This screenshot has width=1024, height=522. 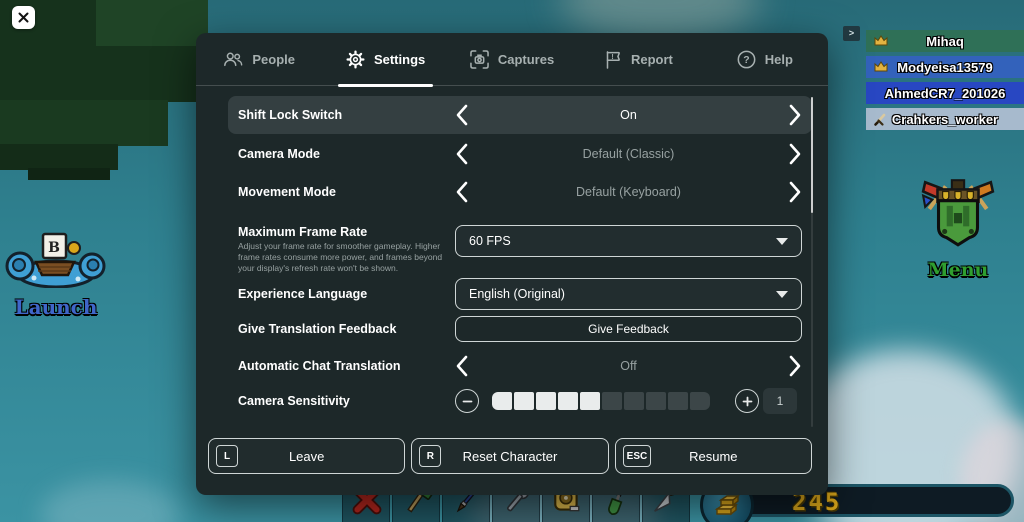 What do you see at coordinates (812, 155) in the screenshot?
I see `scrollbar-thumb` at bounding box center [812, 155].